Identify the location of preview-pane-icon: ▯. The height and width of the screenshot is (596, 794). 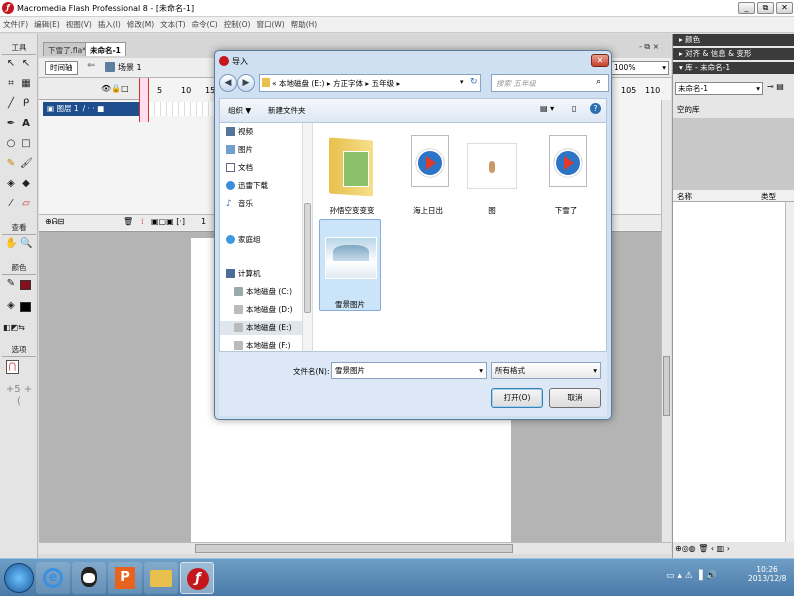
(574, 108).